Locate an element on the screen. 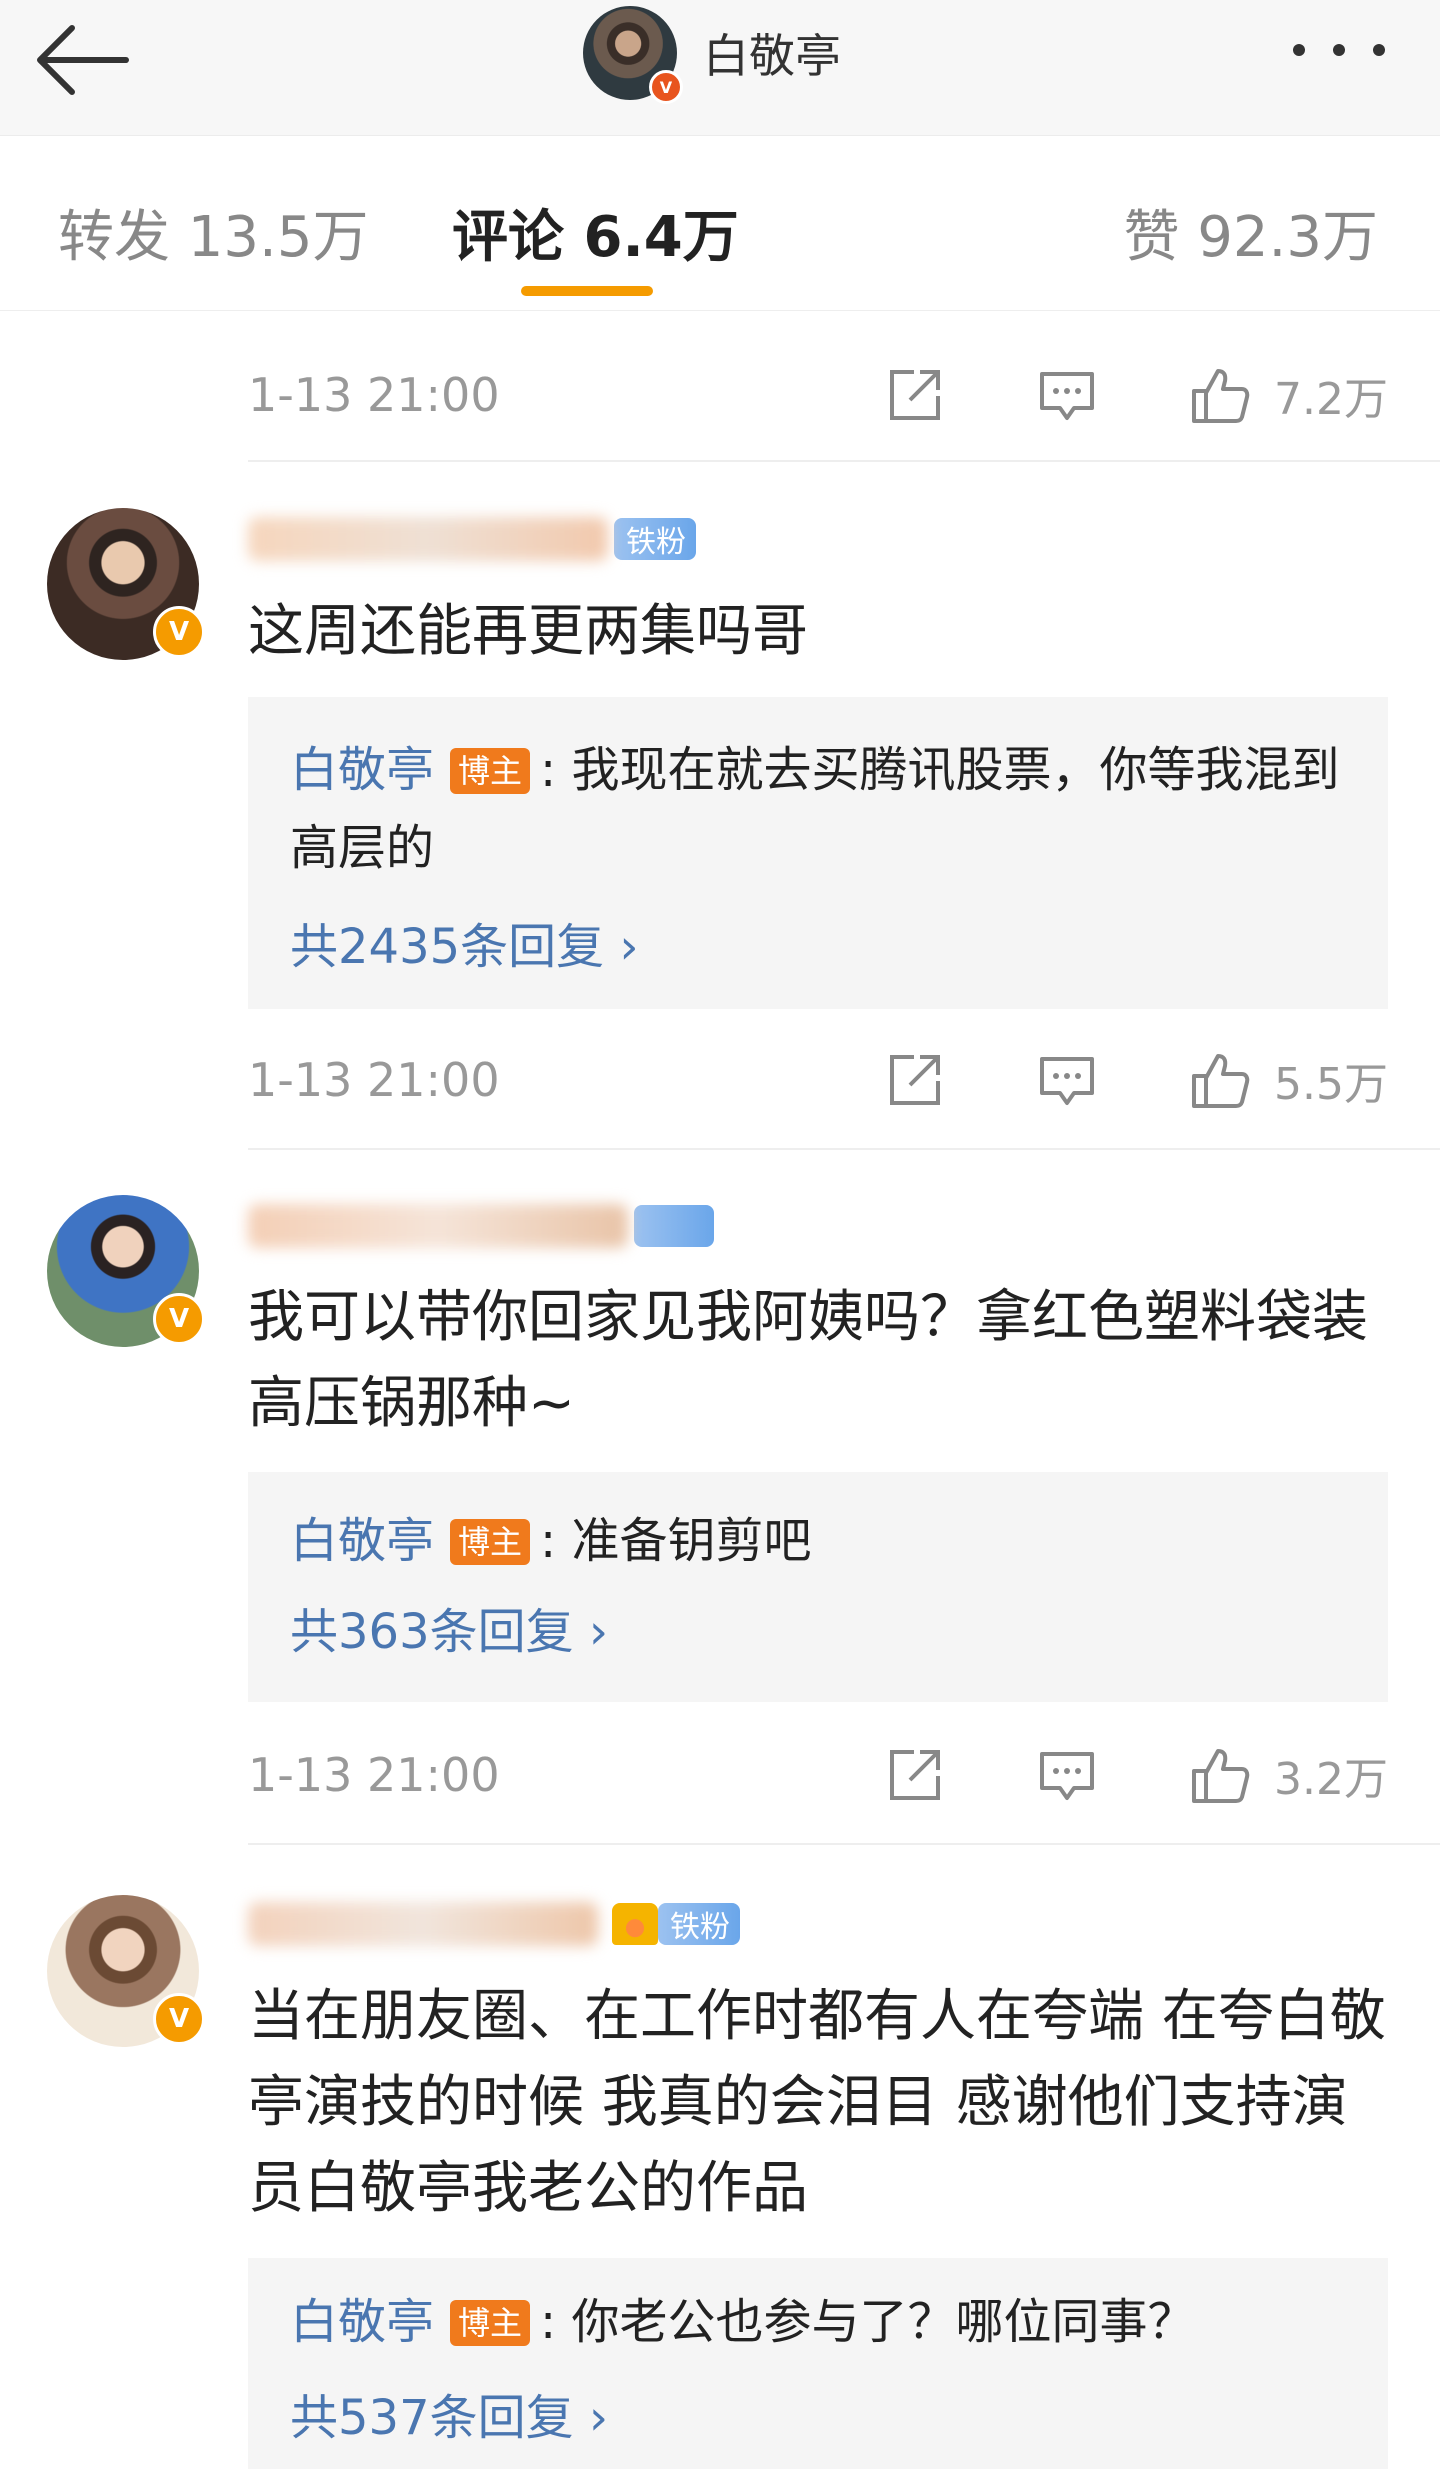 This screenshot has height=2469, width=1440. more-dots-icon is located at coordinates (1339, 50).